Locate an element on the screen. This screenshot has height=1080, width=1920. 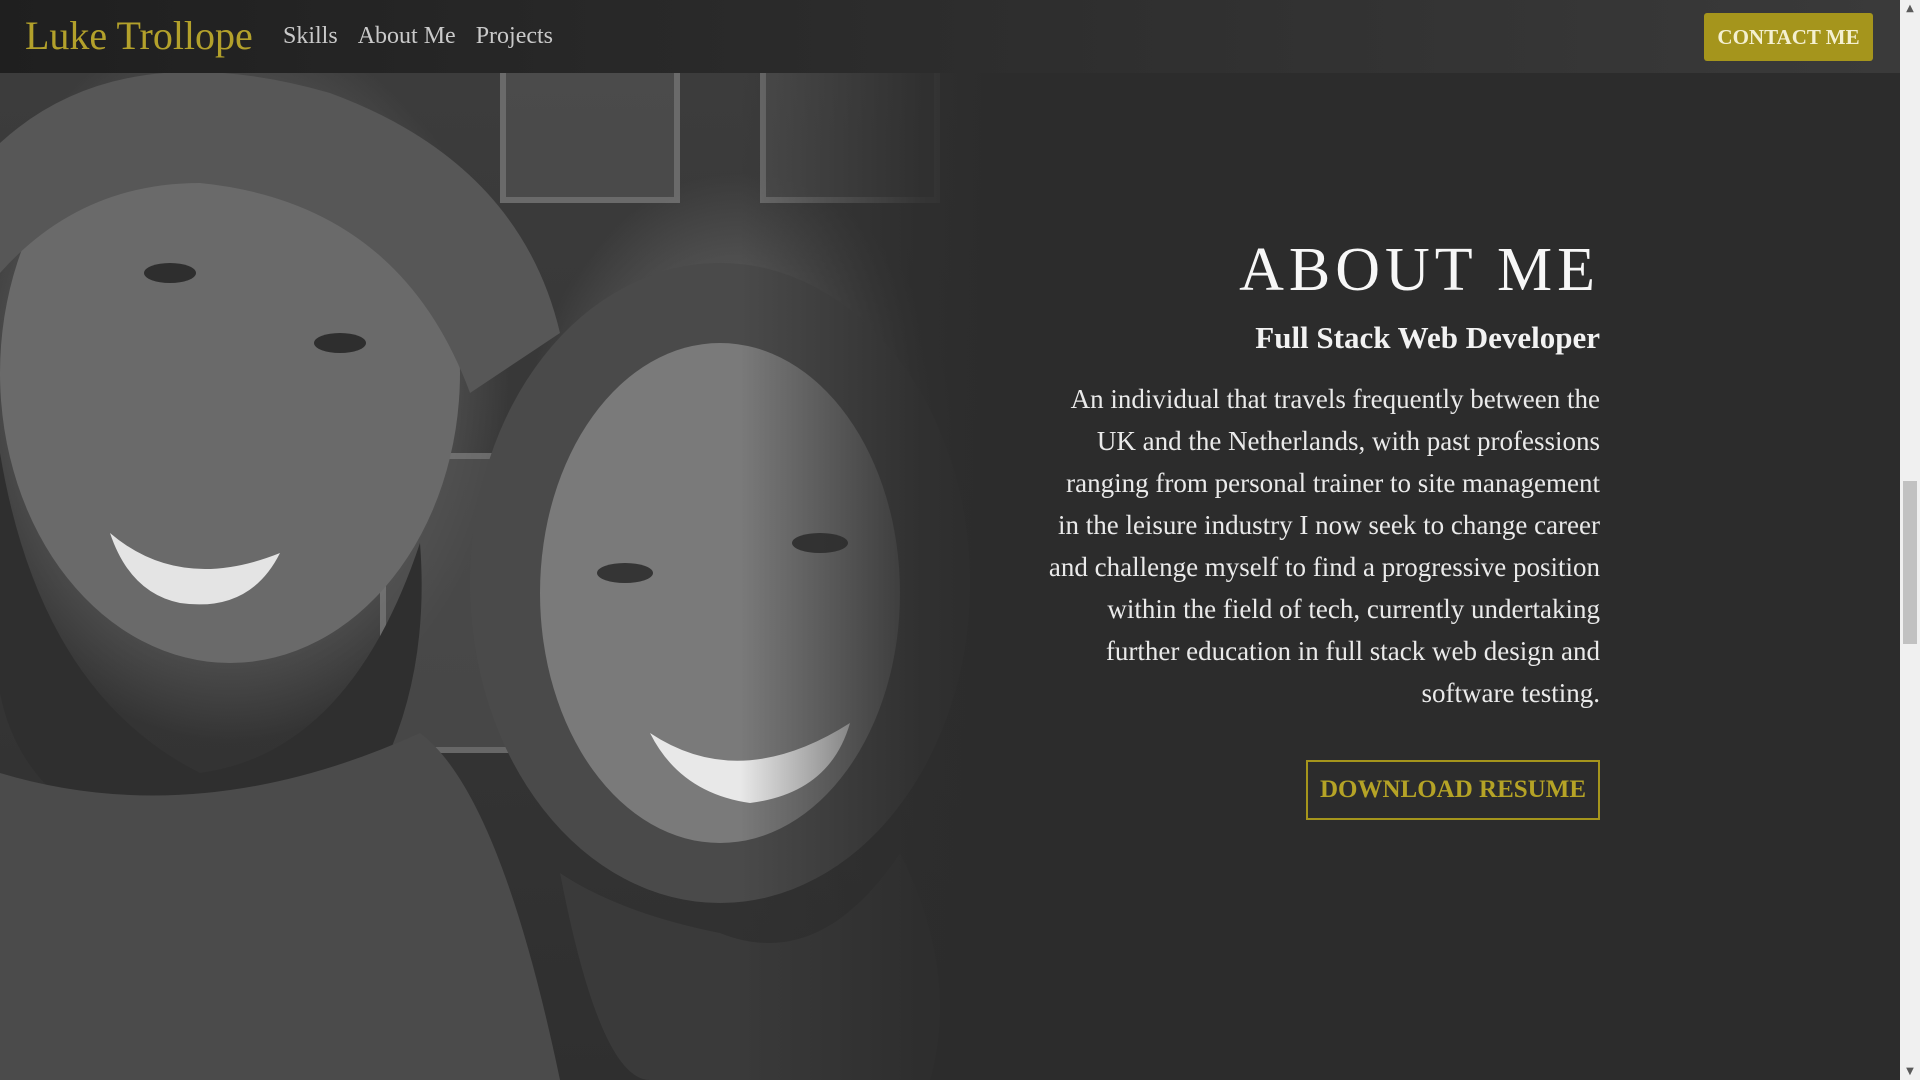
download-resume-button: DOWNLOAD RESUME is located at coordinates (1453, 790).